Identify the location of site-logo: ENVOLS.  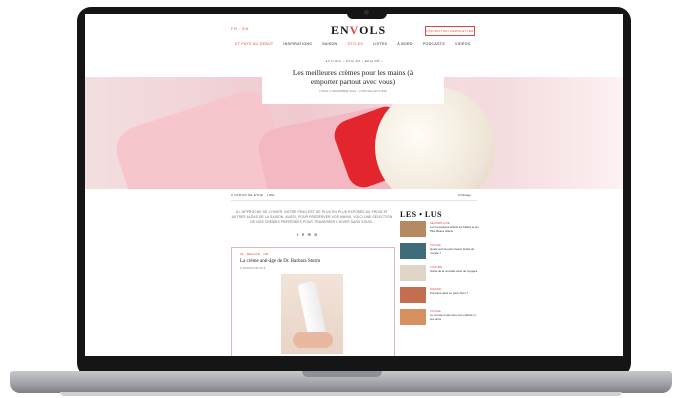
(358, 30).